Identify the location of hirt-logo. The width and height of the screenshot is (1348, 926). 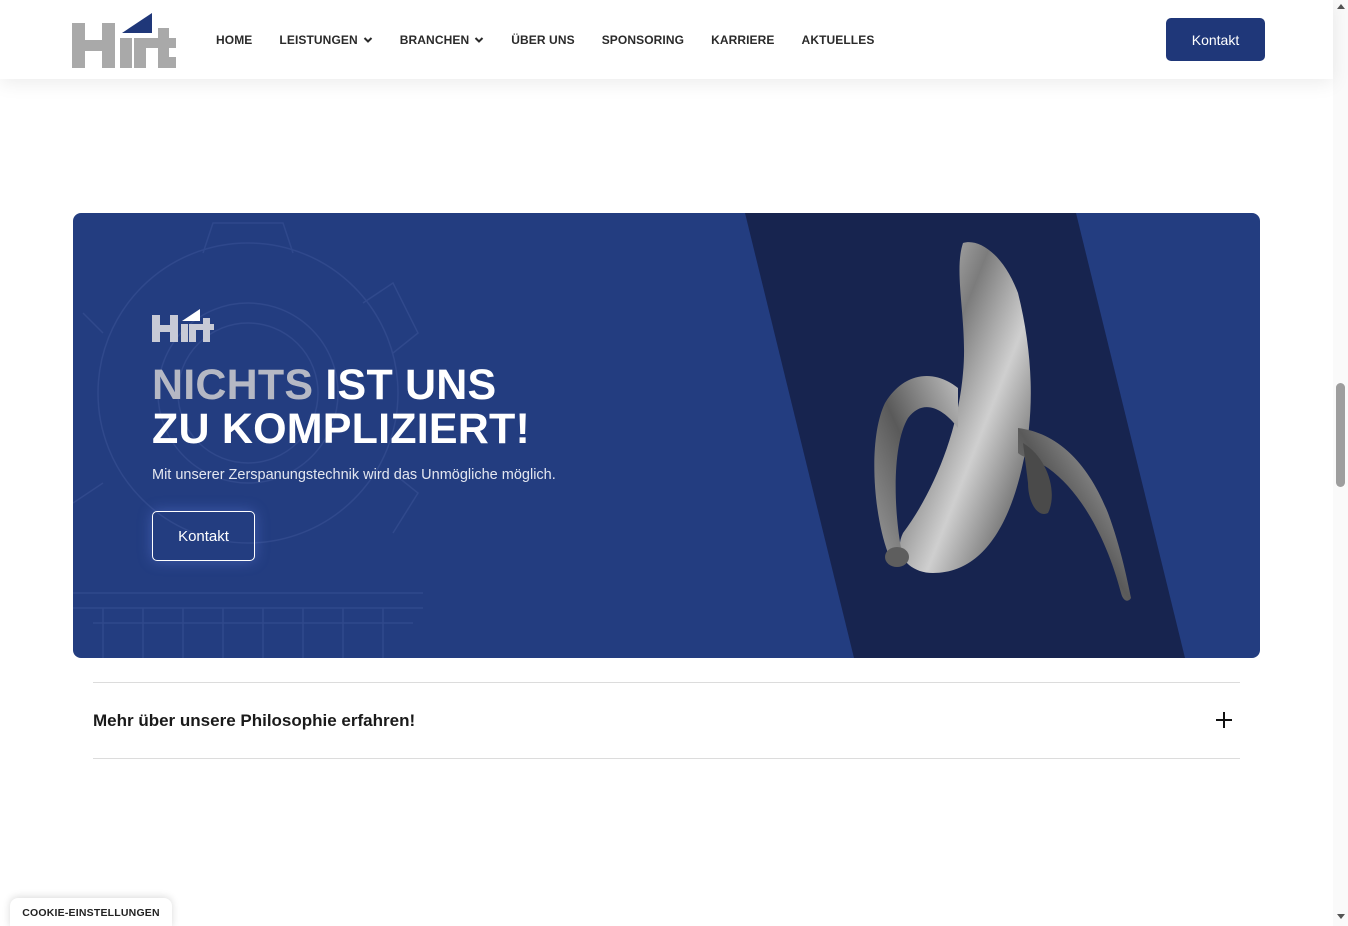
(124, 40).